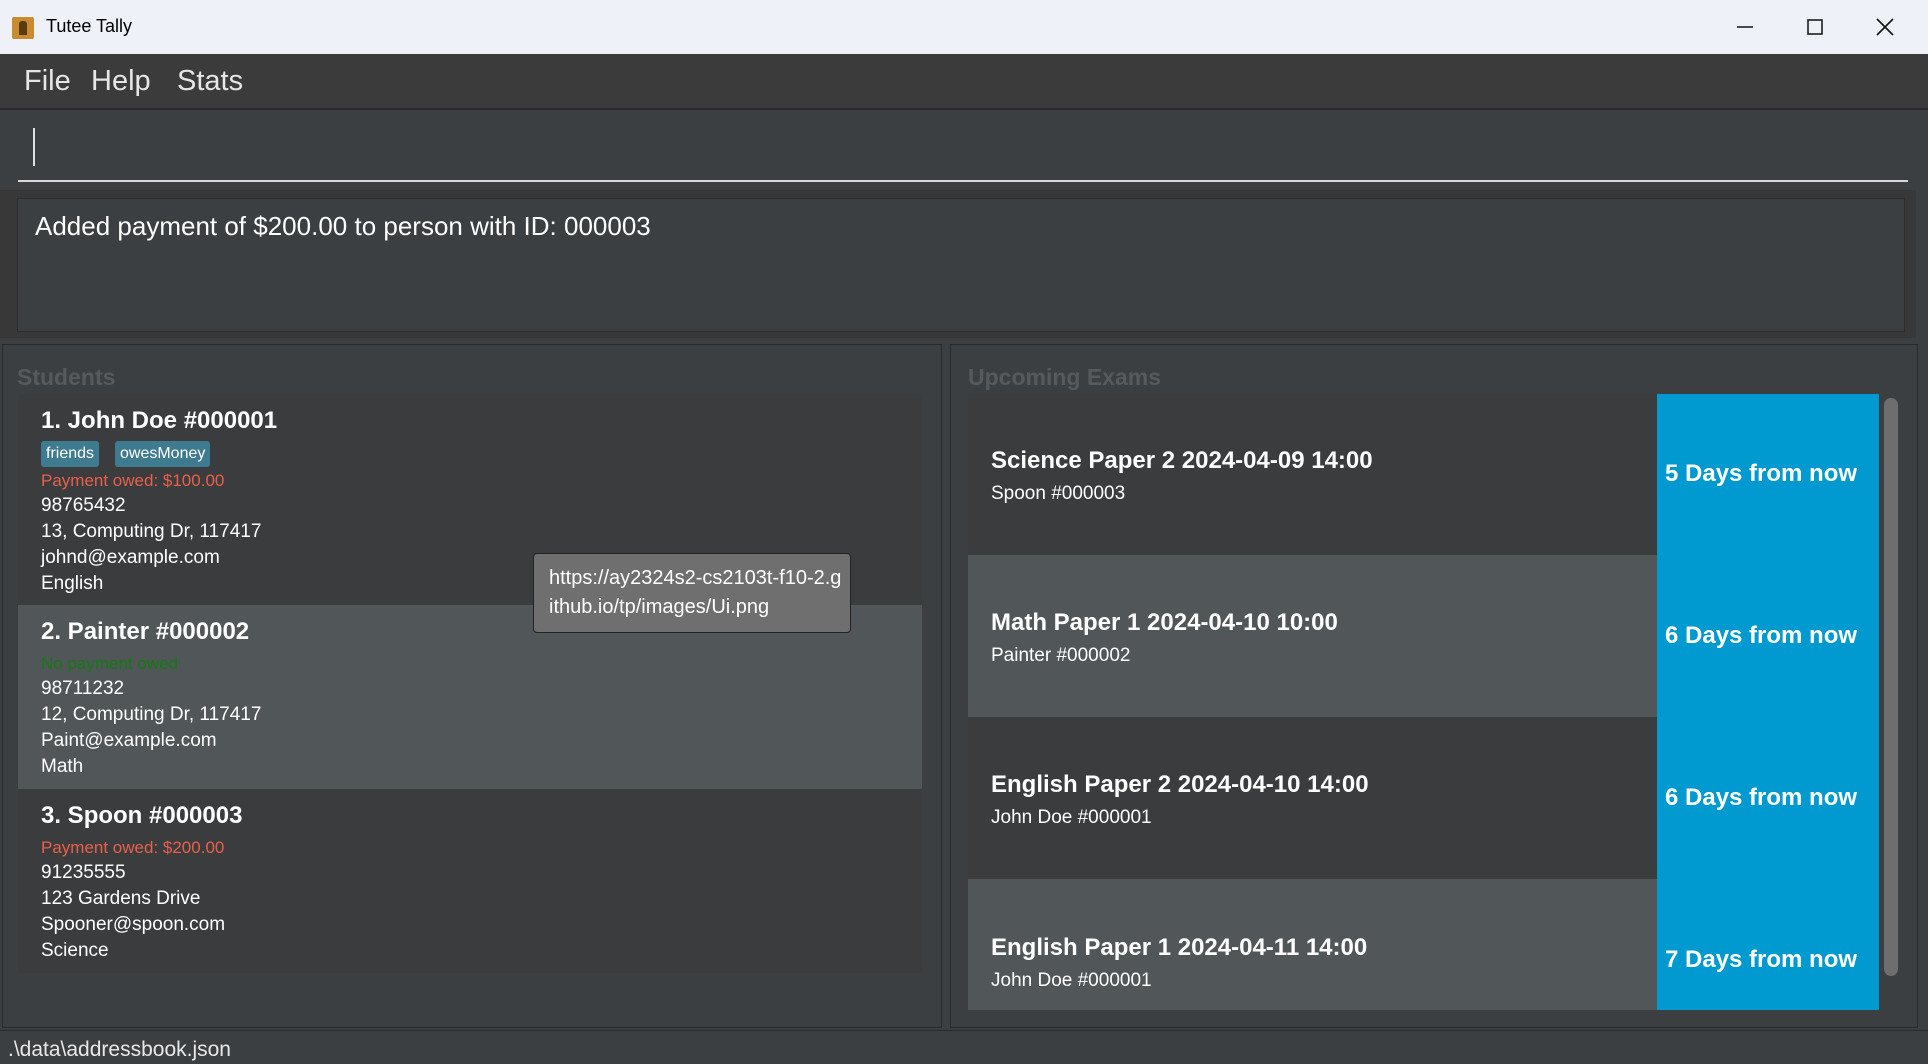  What do you see at coordinates (151, 531) in the screenshot?
I see `student-address: 13, Computing Dr, 117417` at bounding box center [151, 531].